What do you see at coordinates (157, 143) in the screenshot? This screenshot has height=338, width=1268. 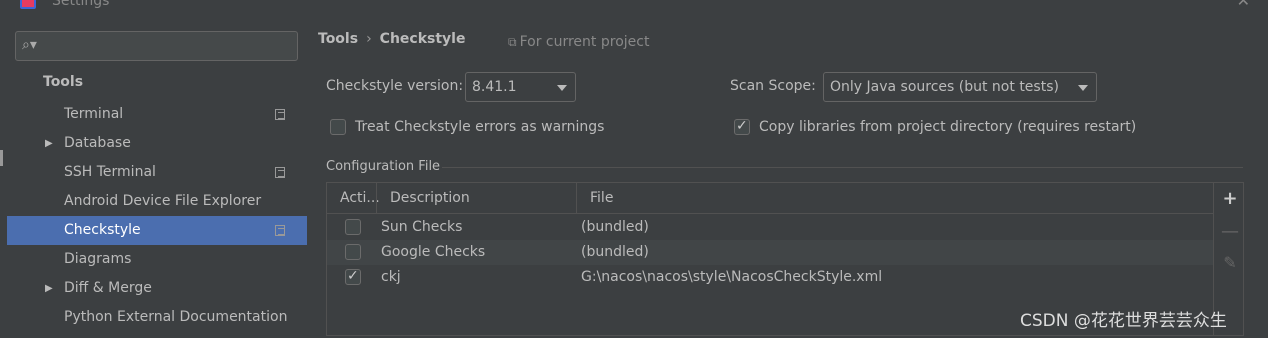 I see `sidebar-item-database: ▶ Database` at bounding box center [157, 143].